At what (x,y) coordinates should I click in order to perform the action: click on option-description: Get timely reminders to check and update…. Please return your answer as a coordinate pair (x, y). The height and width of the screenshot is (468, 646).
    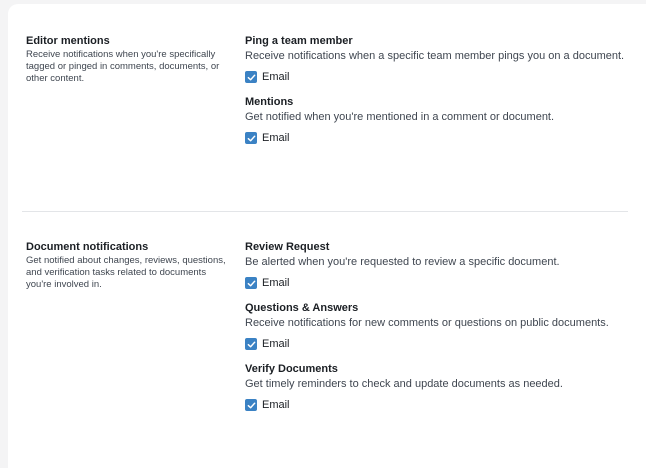
    Looking at the image, I should click on (404, 384).